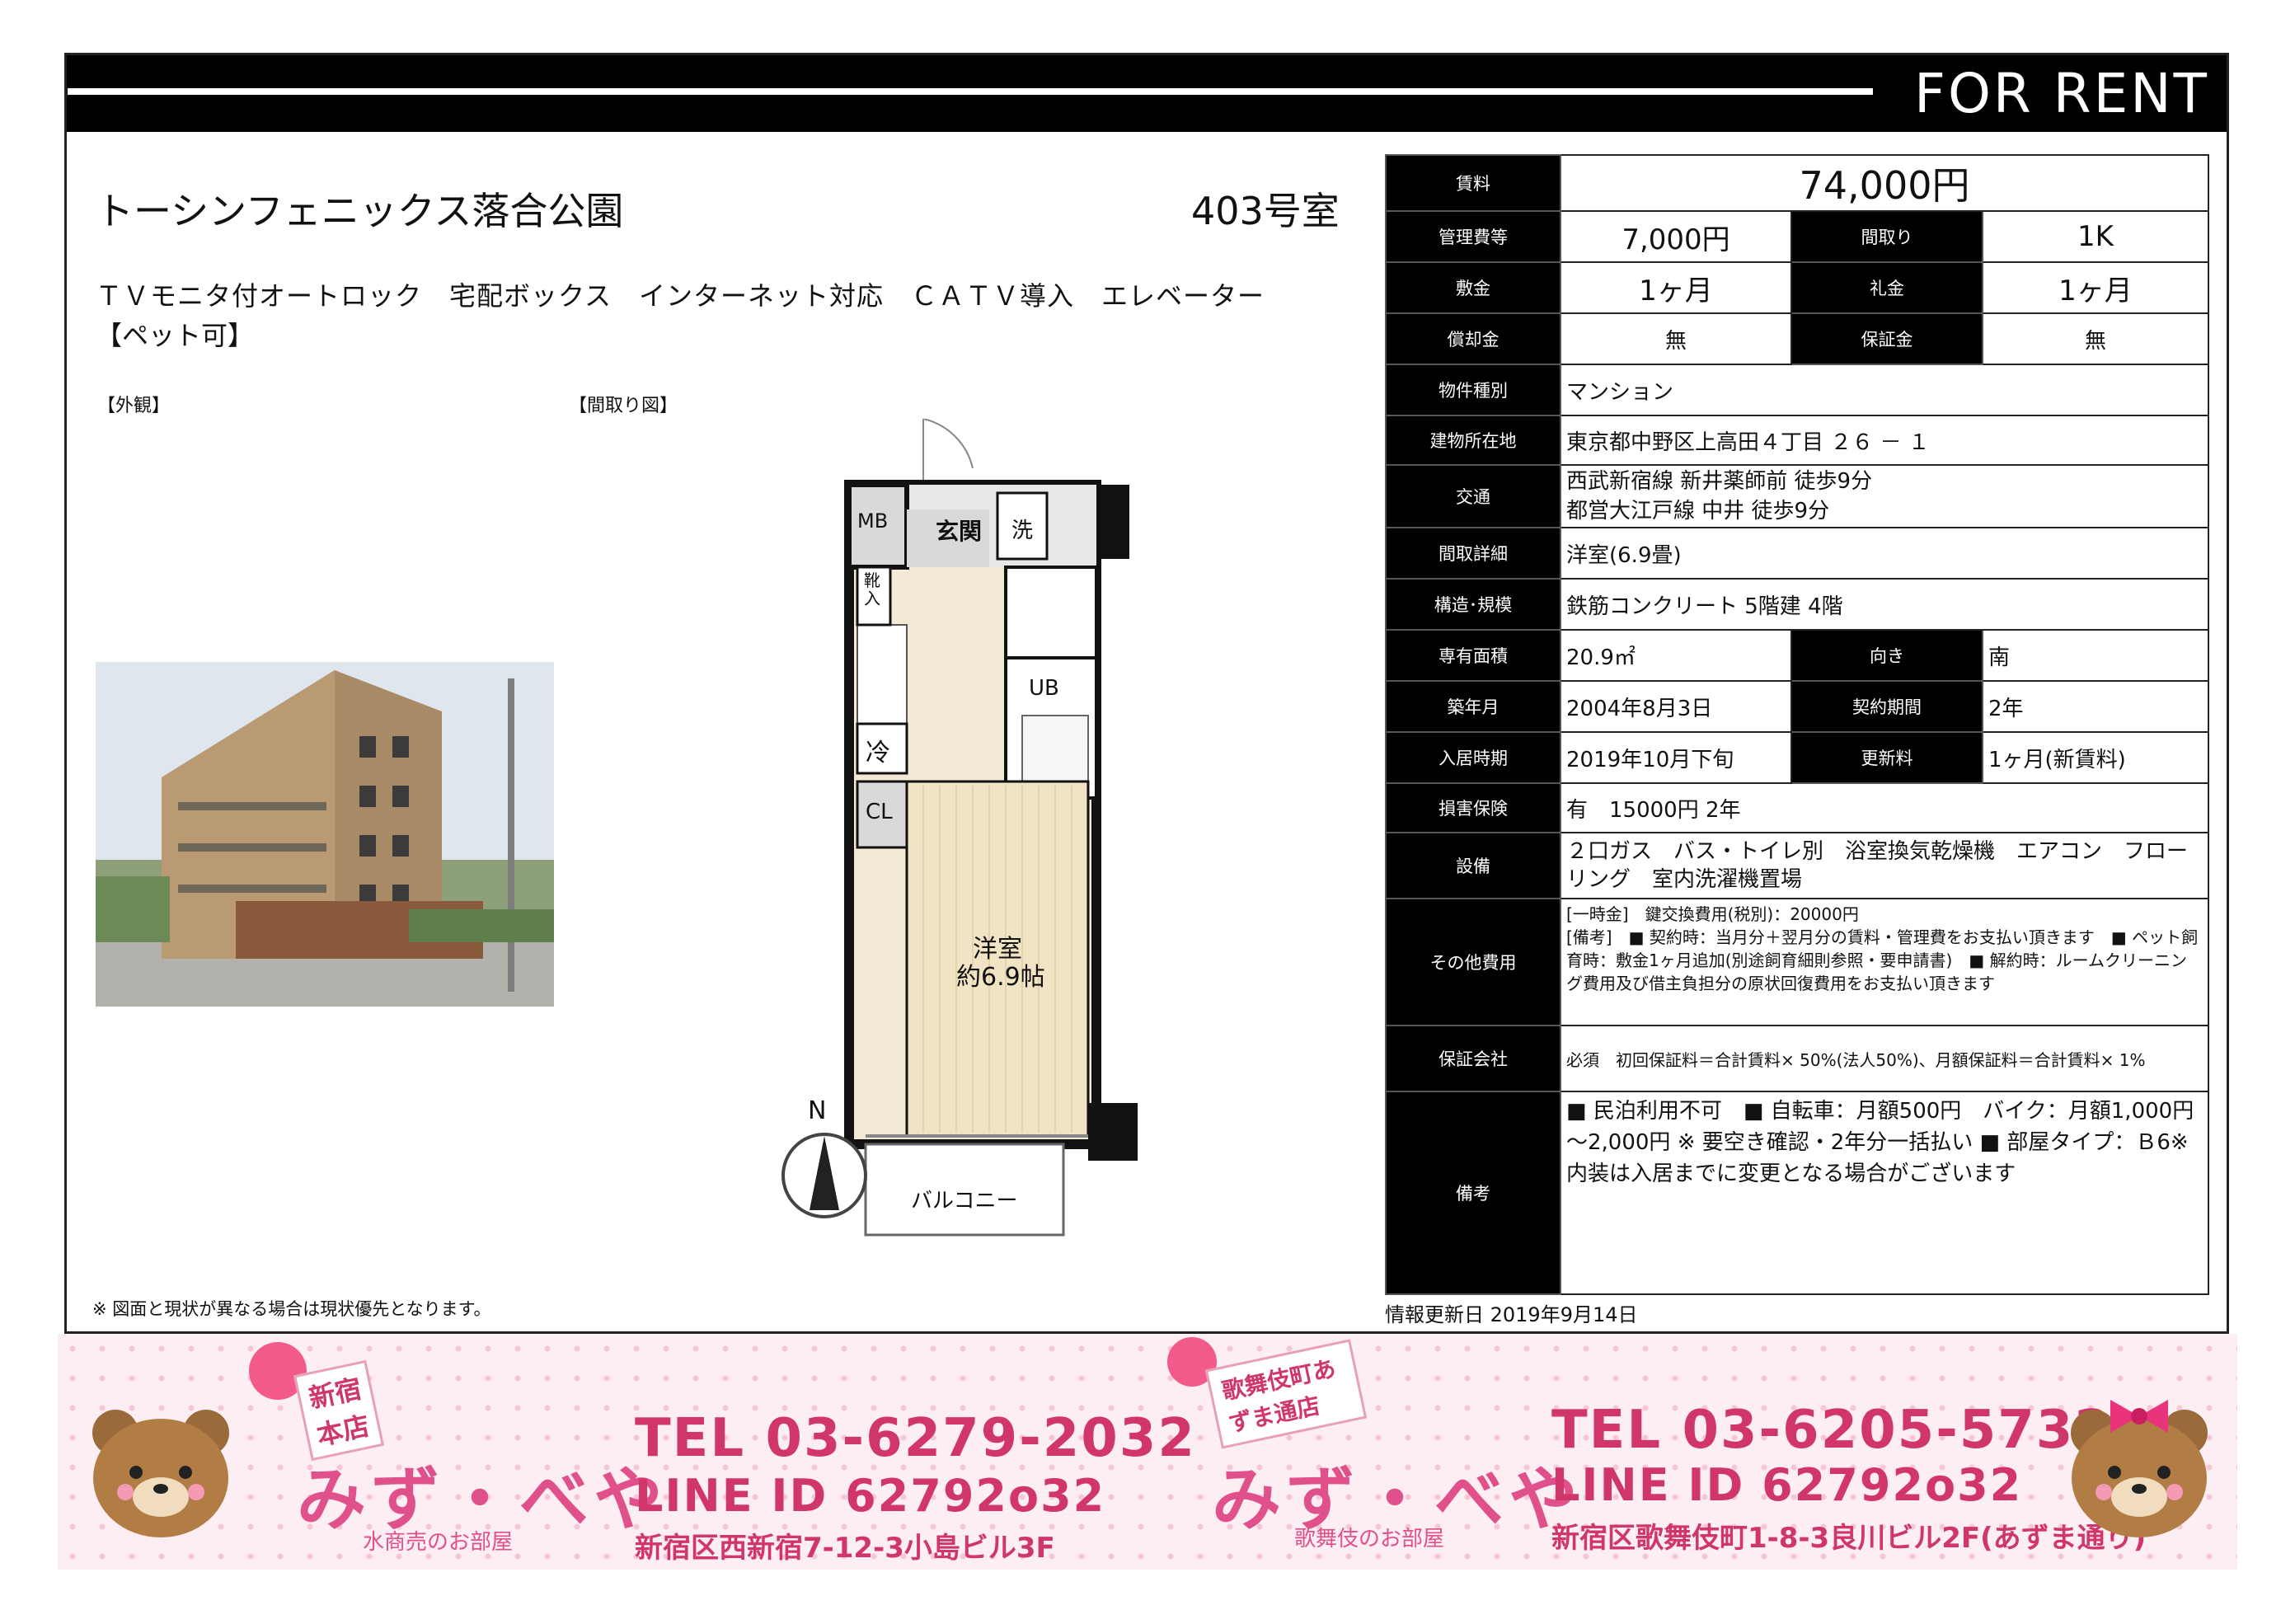 Image resolution: width=2295 pixels, height=1624 pixels. Describe the element at coordinates (870, 1496) in the screenshot. I see `line-id-left: LINE ID 62792o32` at that location.